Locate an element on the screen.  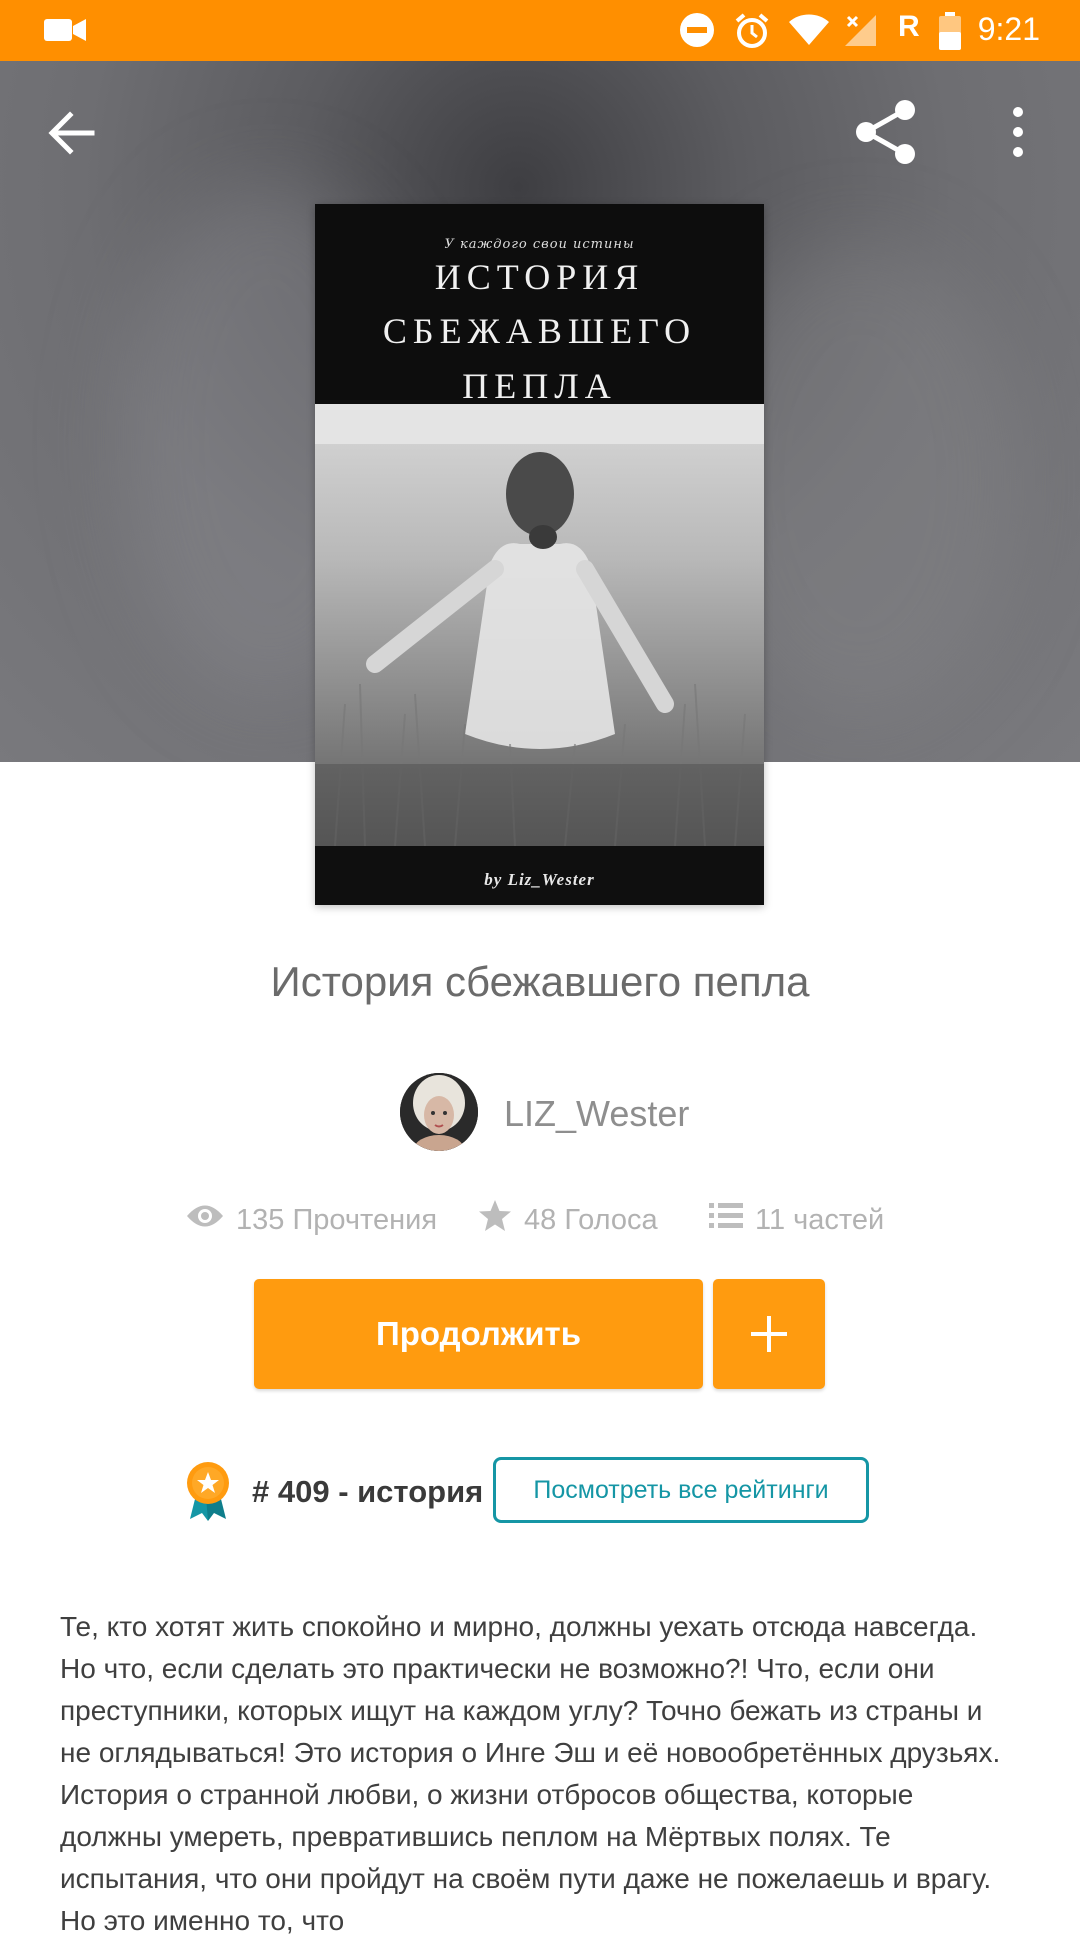
back-button is located at coordinates (72, 132).